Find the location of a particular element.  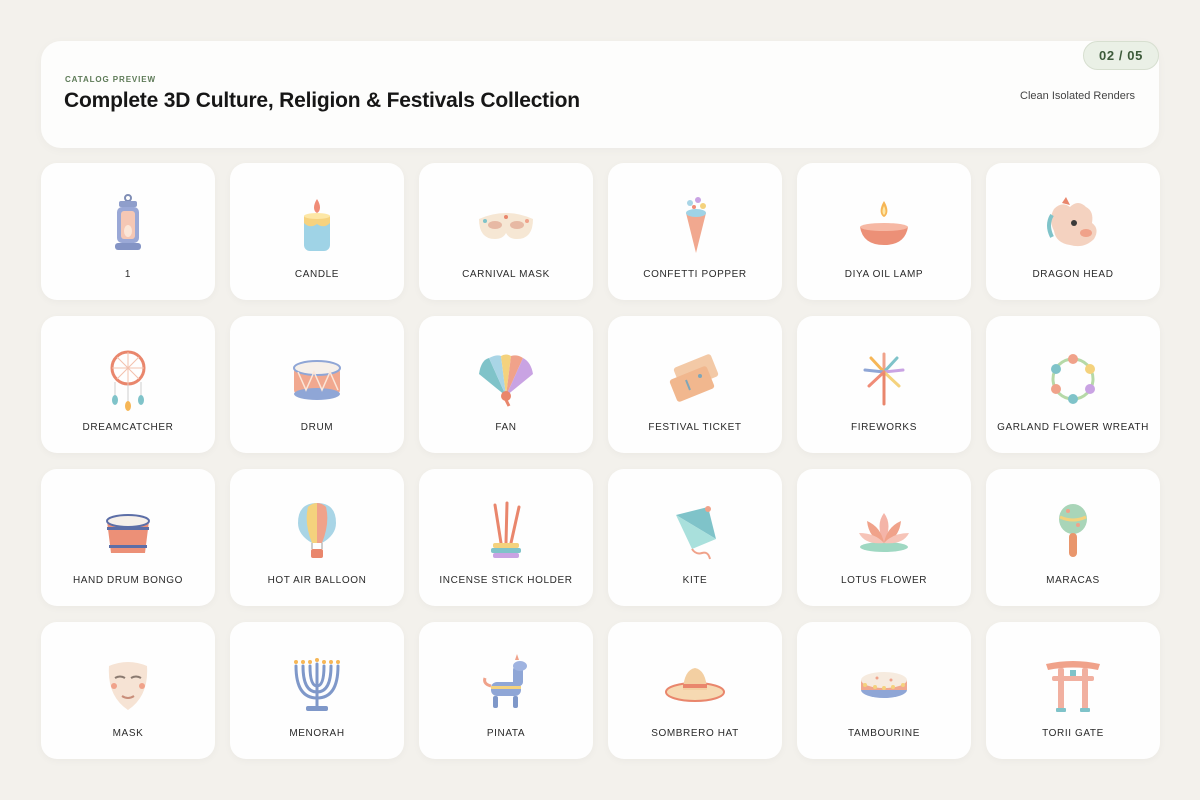

item-label: CARNIVAL MASK is located at coordinates (506, 274).